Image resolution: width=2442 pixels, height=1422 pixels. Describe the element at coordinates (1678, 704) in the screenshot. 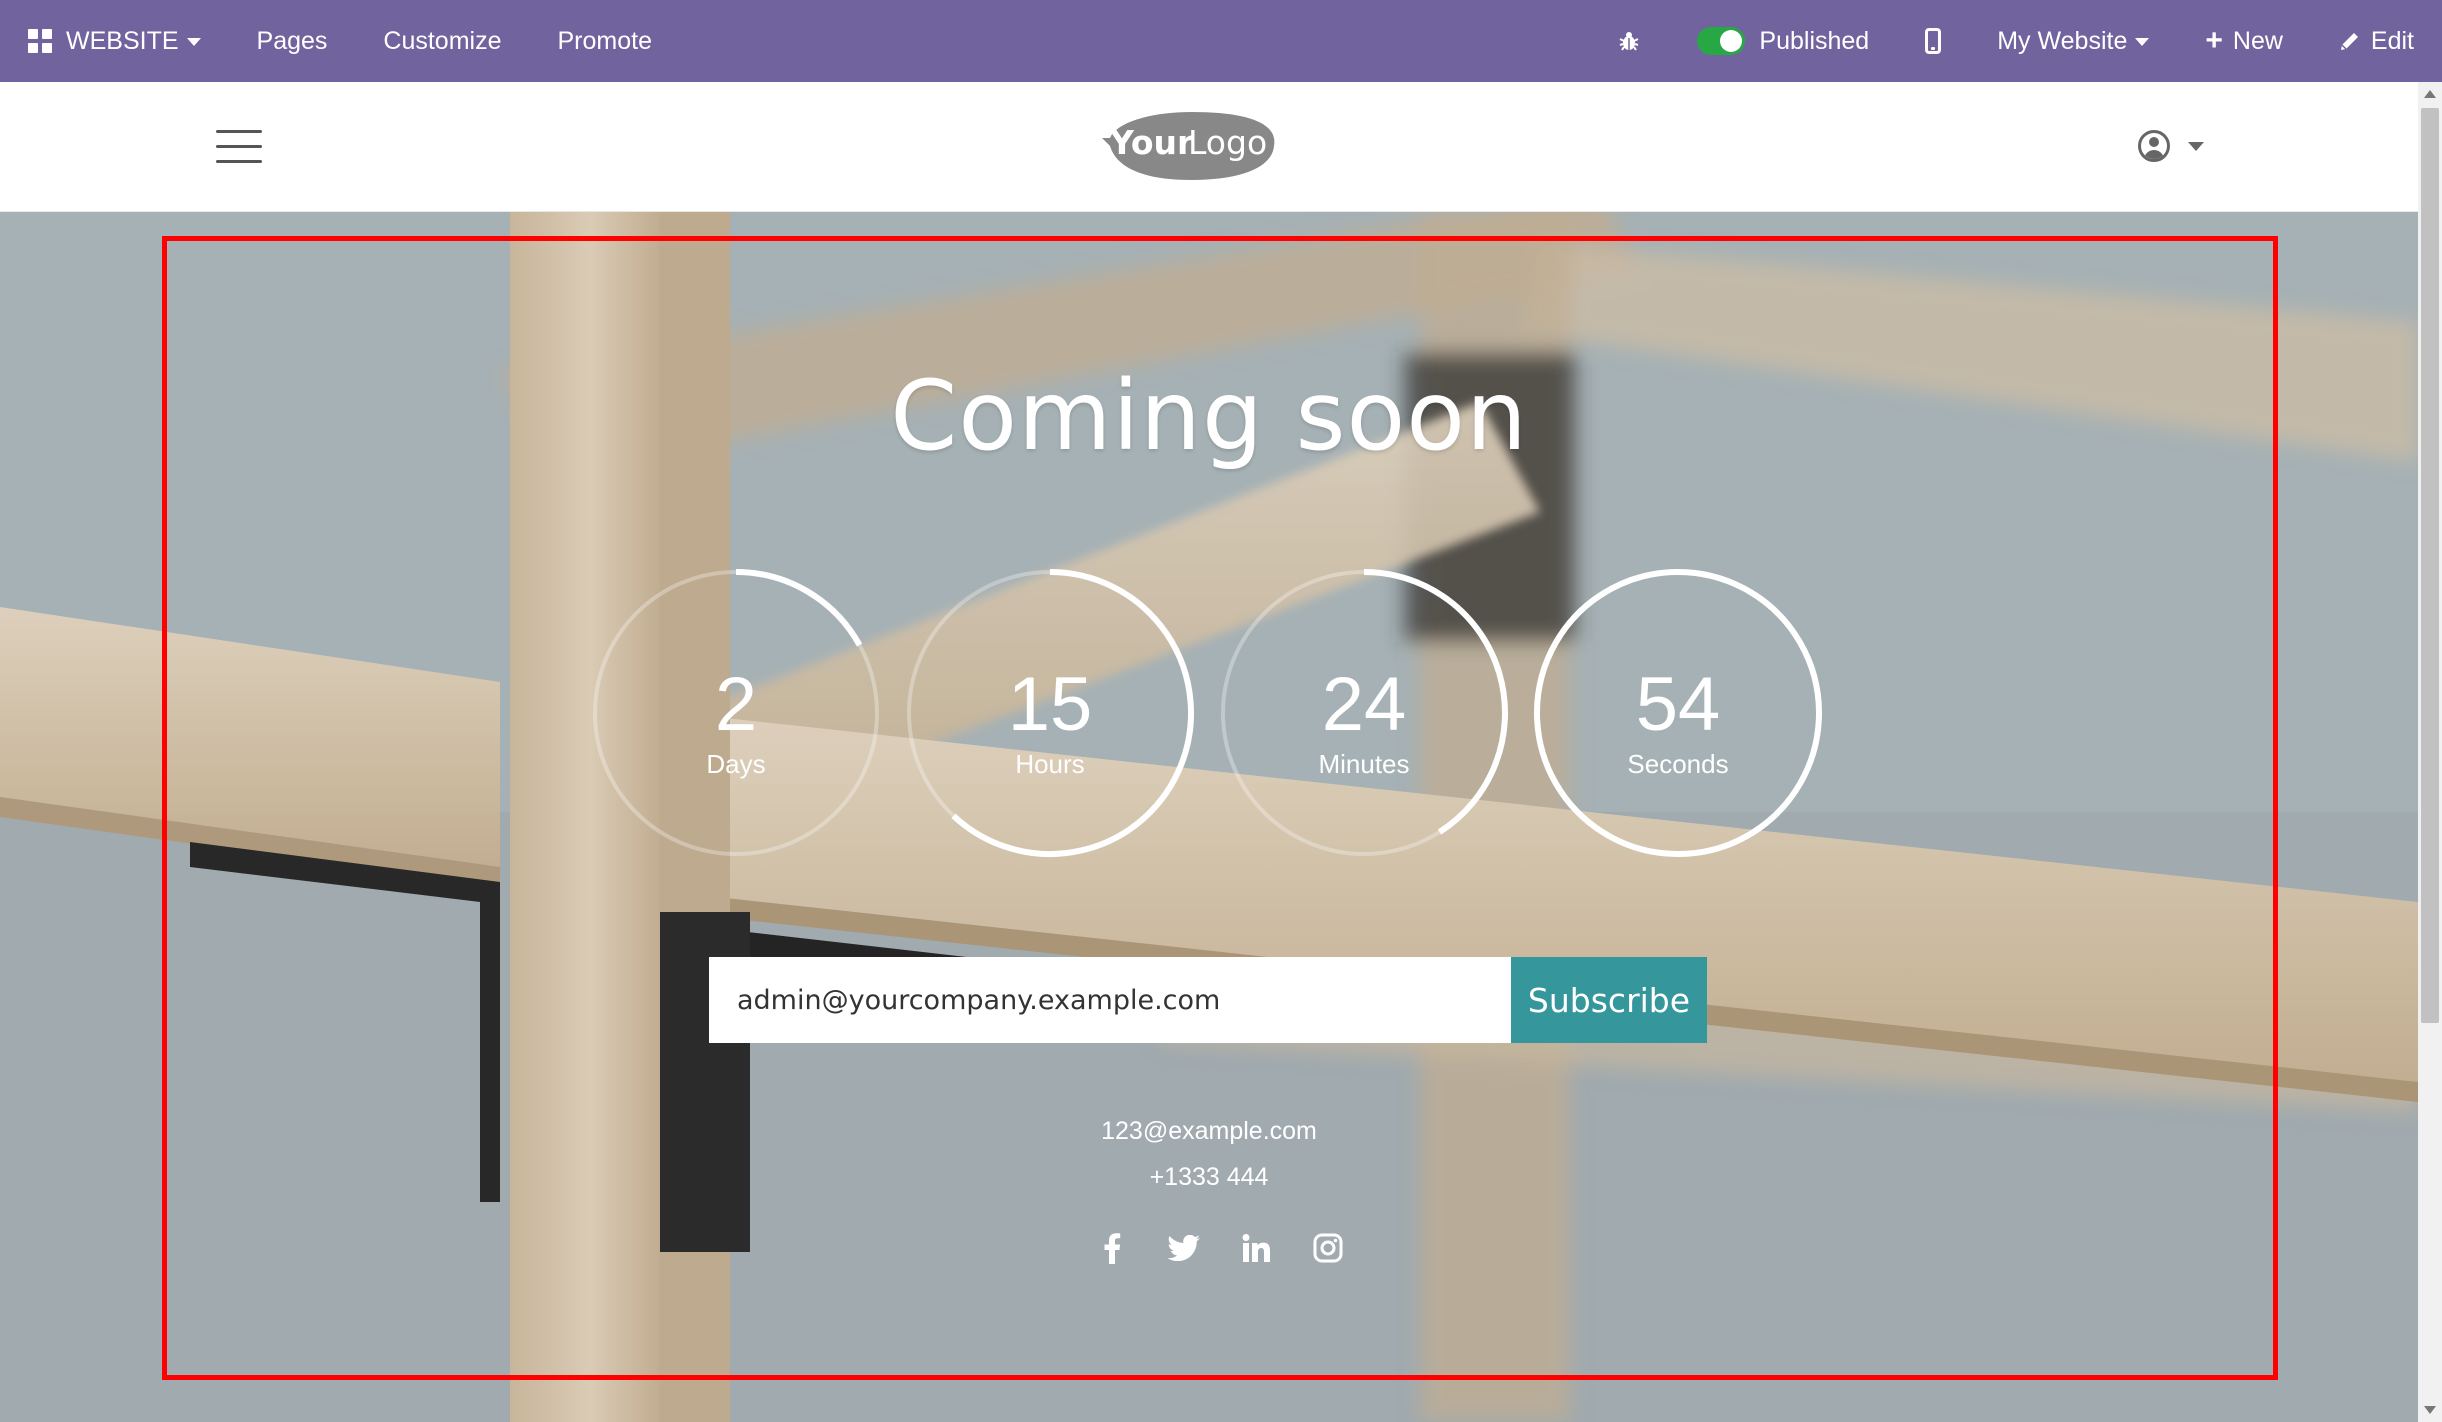

I see `seconds-value: 54` at that location.